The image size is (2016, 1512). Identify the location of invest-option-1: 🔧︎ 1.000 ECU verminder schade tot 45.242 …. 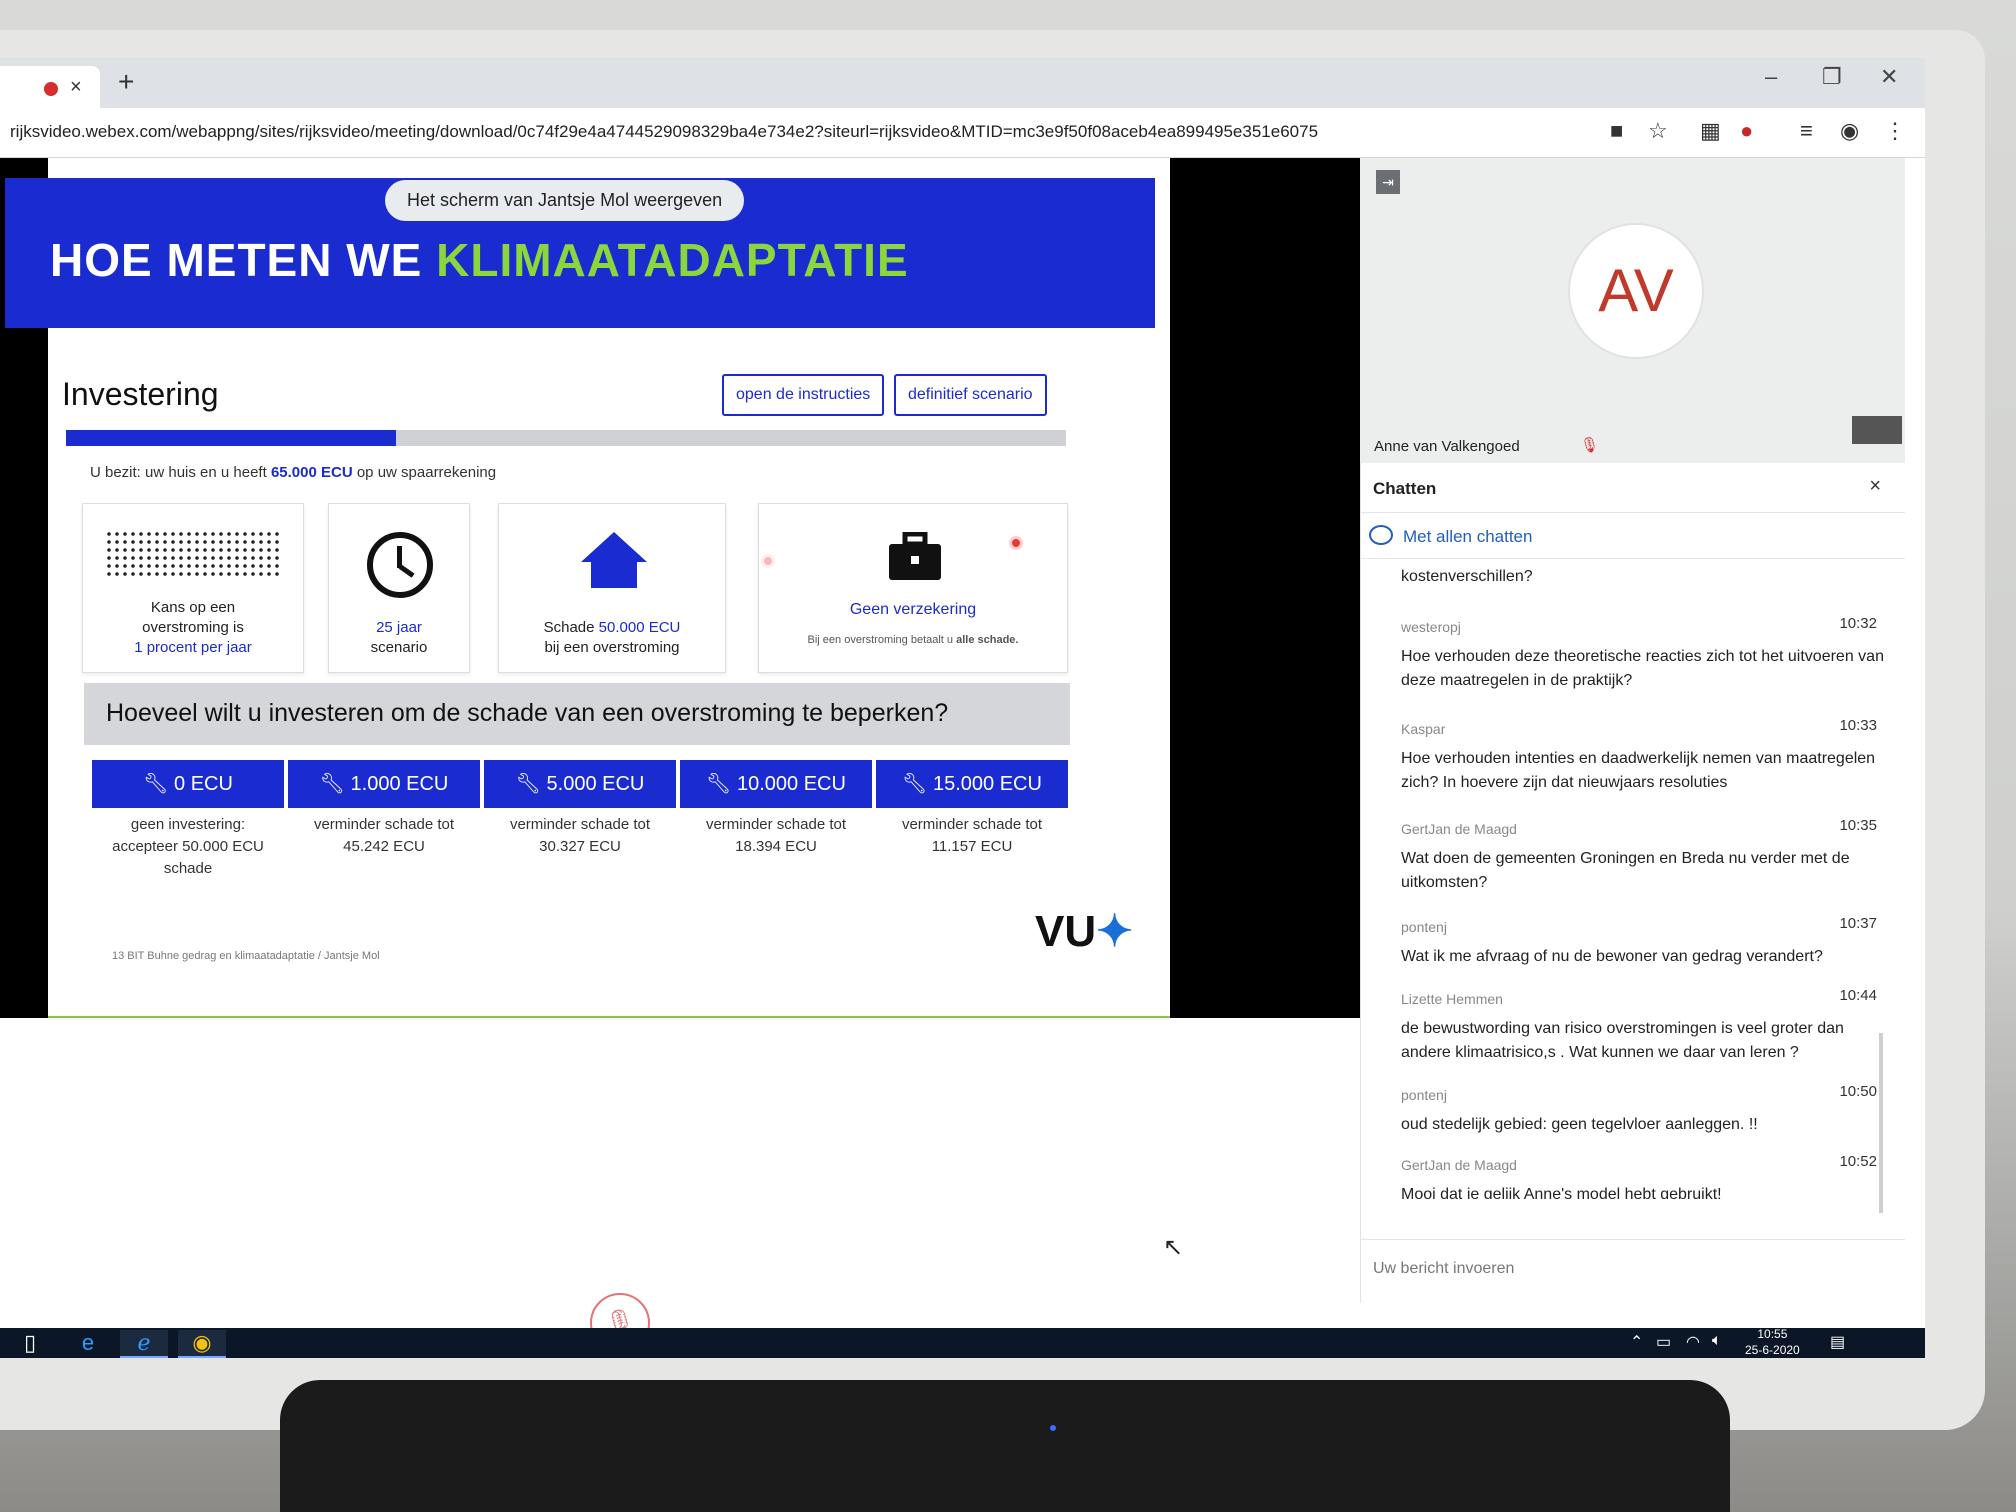
(384, 809).